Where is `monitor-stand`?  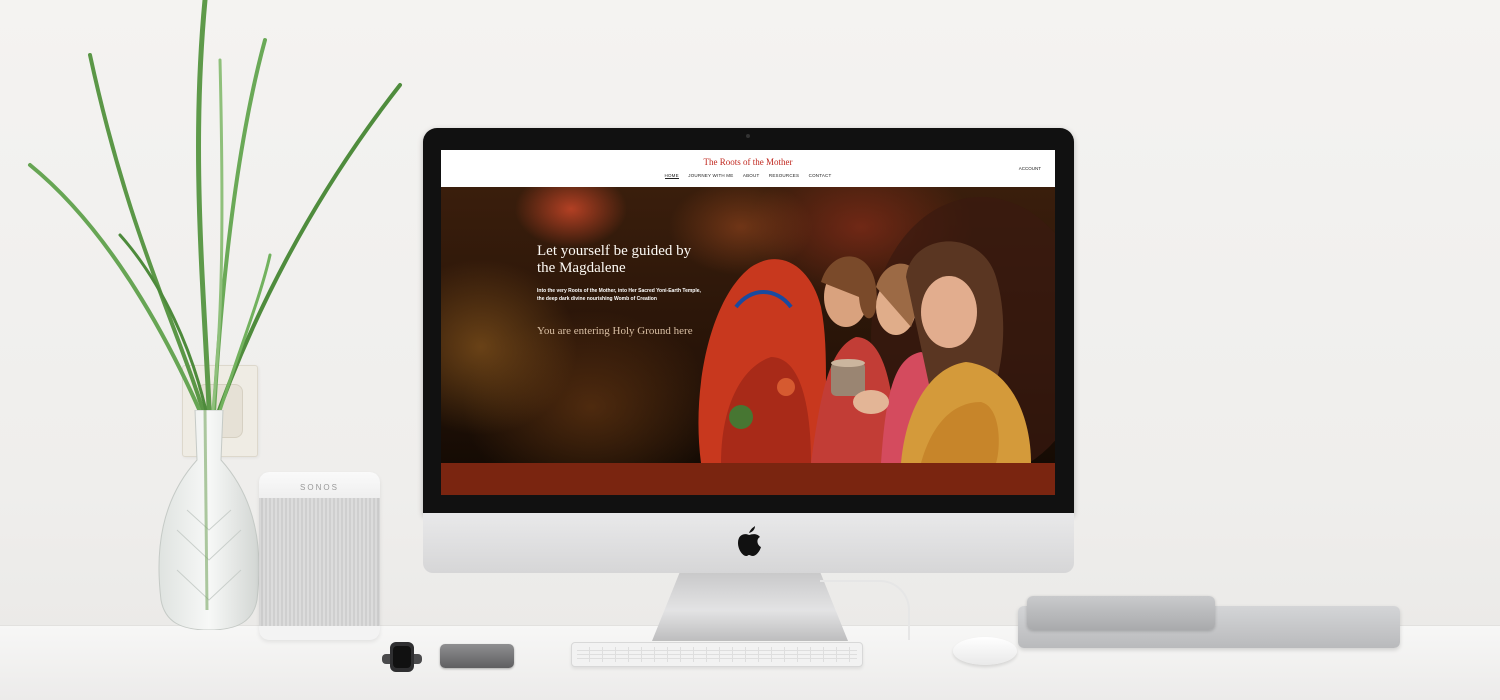
monitor-stand is located at coordinates (750, 607).